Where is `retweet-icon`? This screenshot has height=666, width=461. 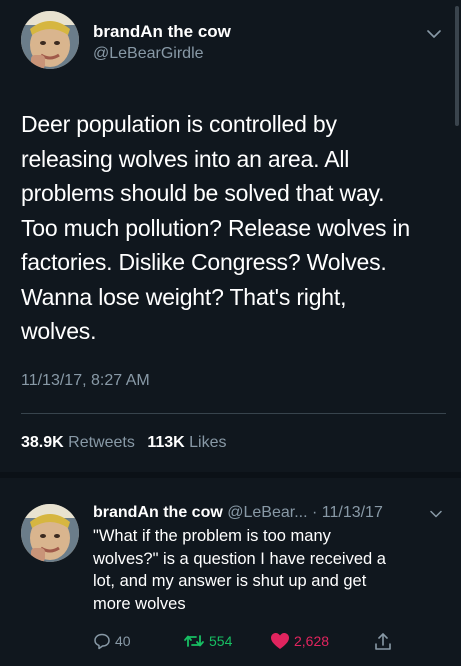
retweet-icon is located at coordinates (194, 641).